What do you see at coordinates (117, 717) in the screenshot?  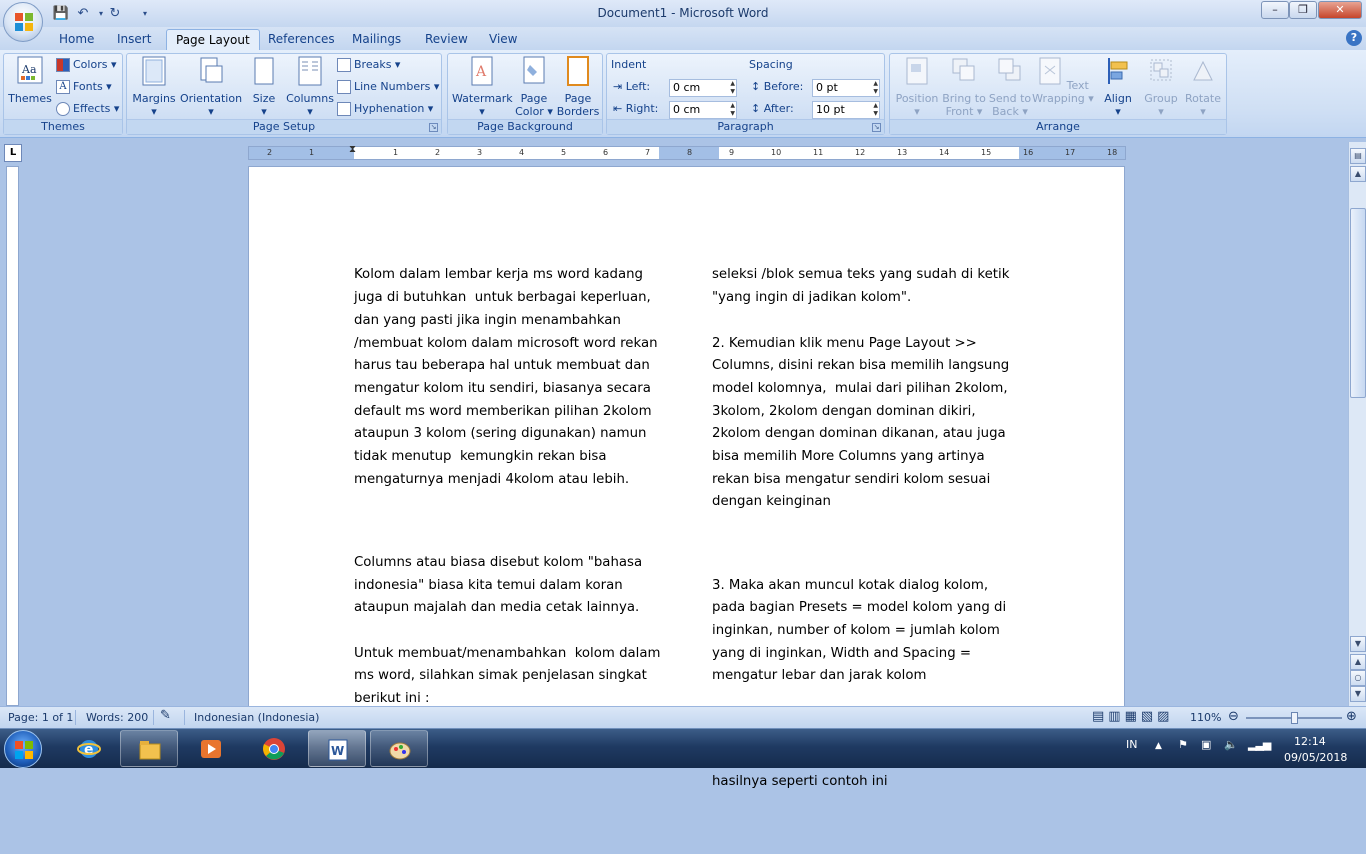 I see `word-count: Words: 200` at bounding box center [117, 717].